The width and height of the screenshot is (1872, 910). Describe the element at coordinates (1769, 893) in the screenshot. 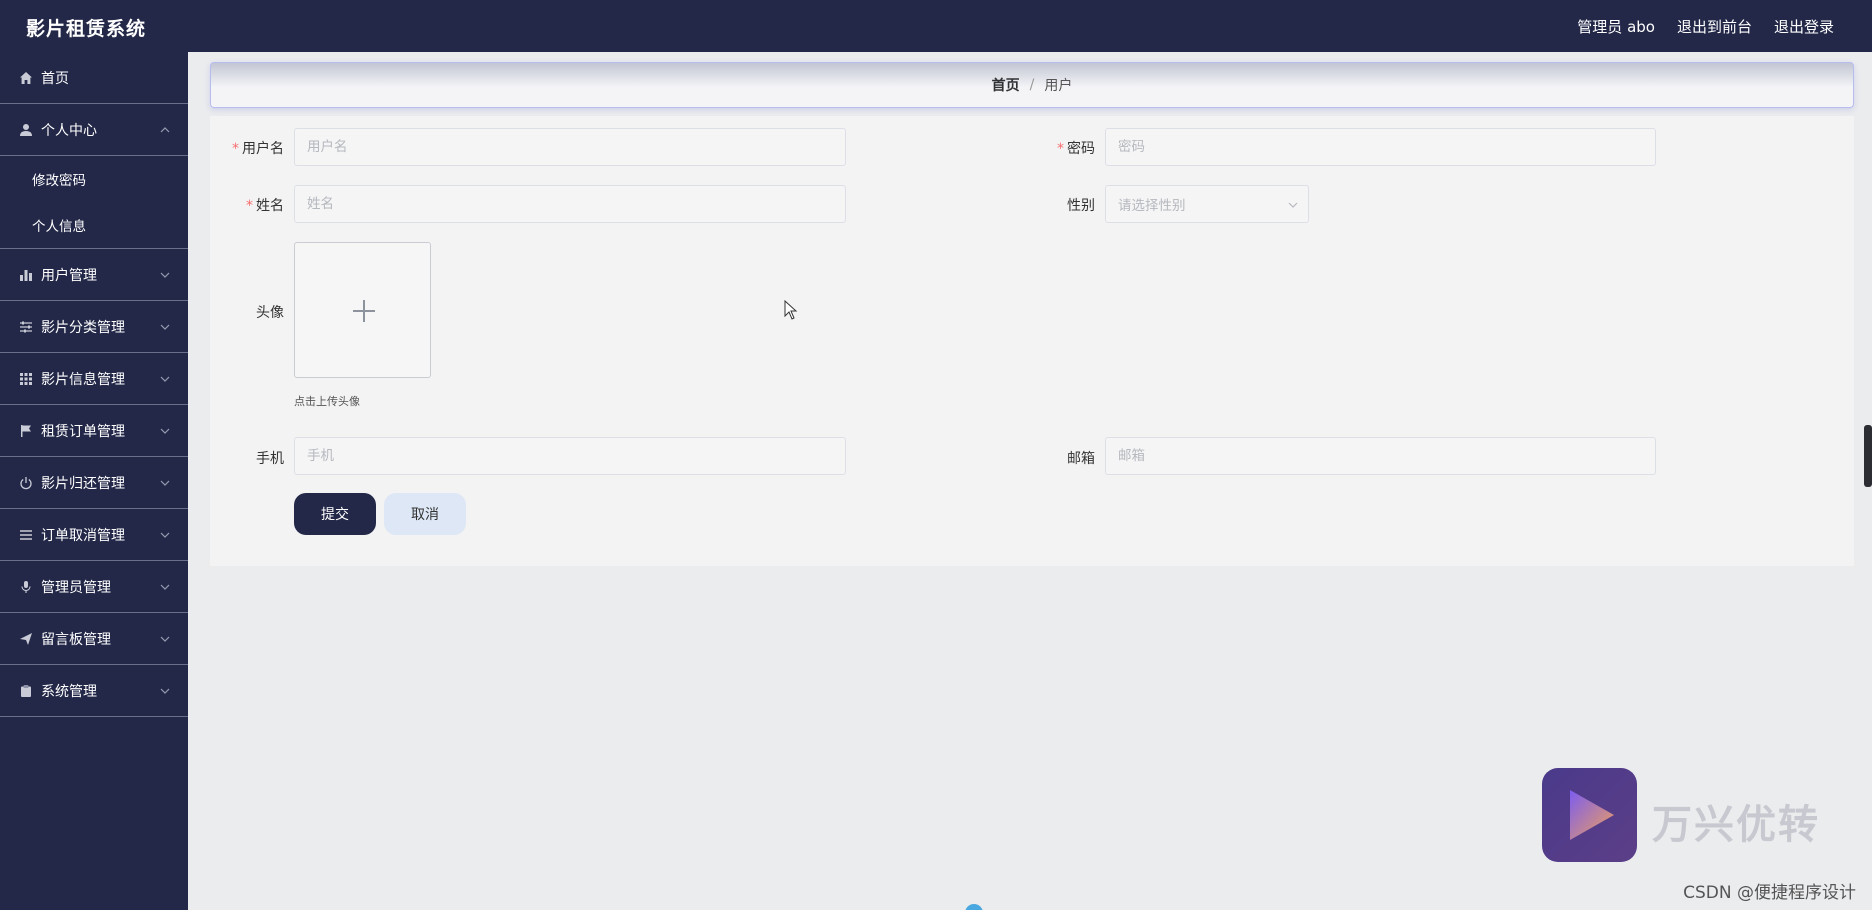

I see `watermark-credit: CSDN @便捷程序设计` at that location.